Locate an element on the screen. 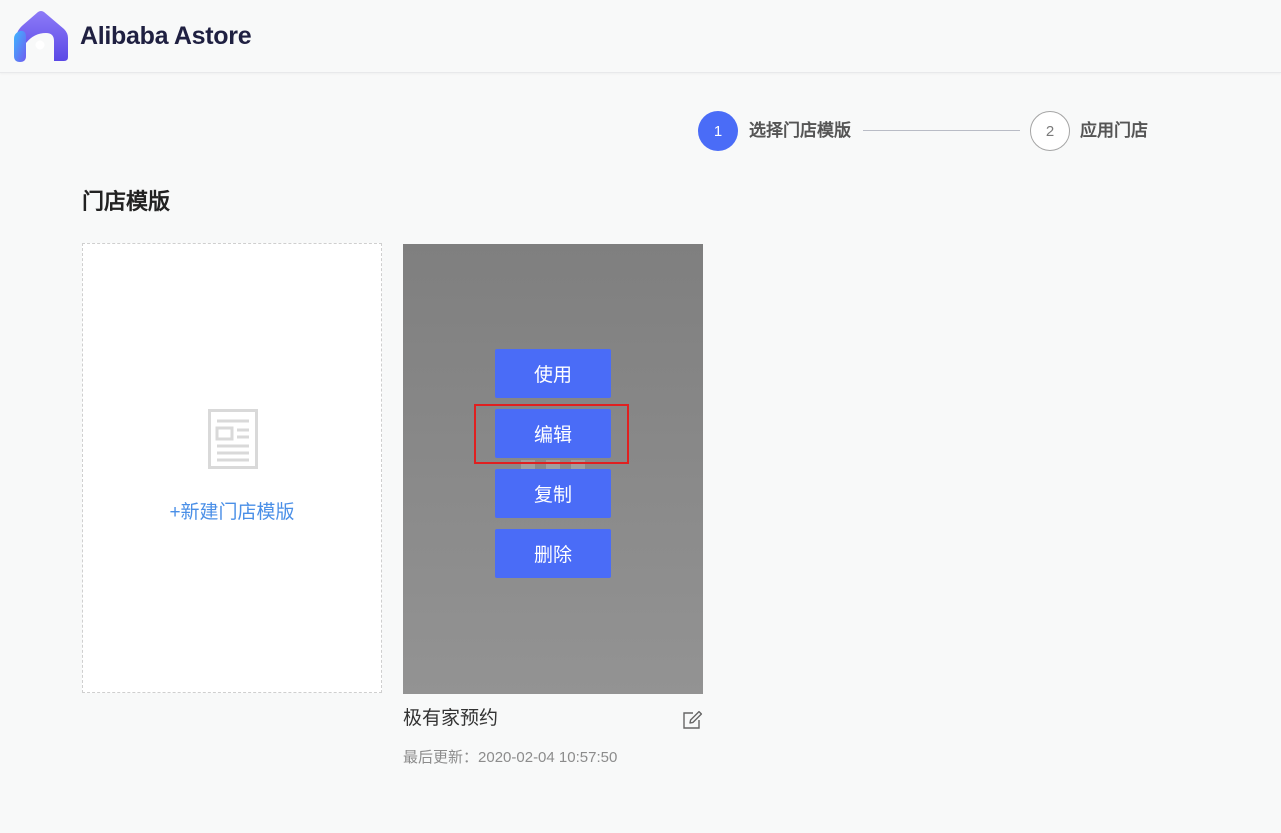  step-2-label: 应用门店 is located at coordinates (1114, 130).